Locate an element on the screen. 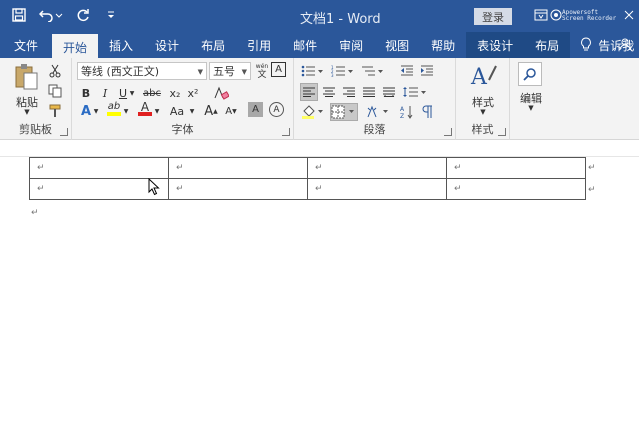  format-painter-icon is located at coordinates (55, 111).